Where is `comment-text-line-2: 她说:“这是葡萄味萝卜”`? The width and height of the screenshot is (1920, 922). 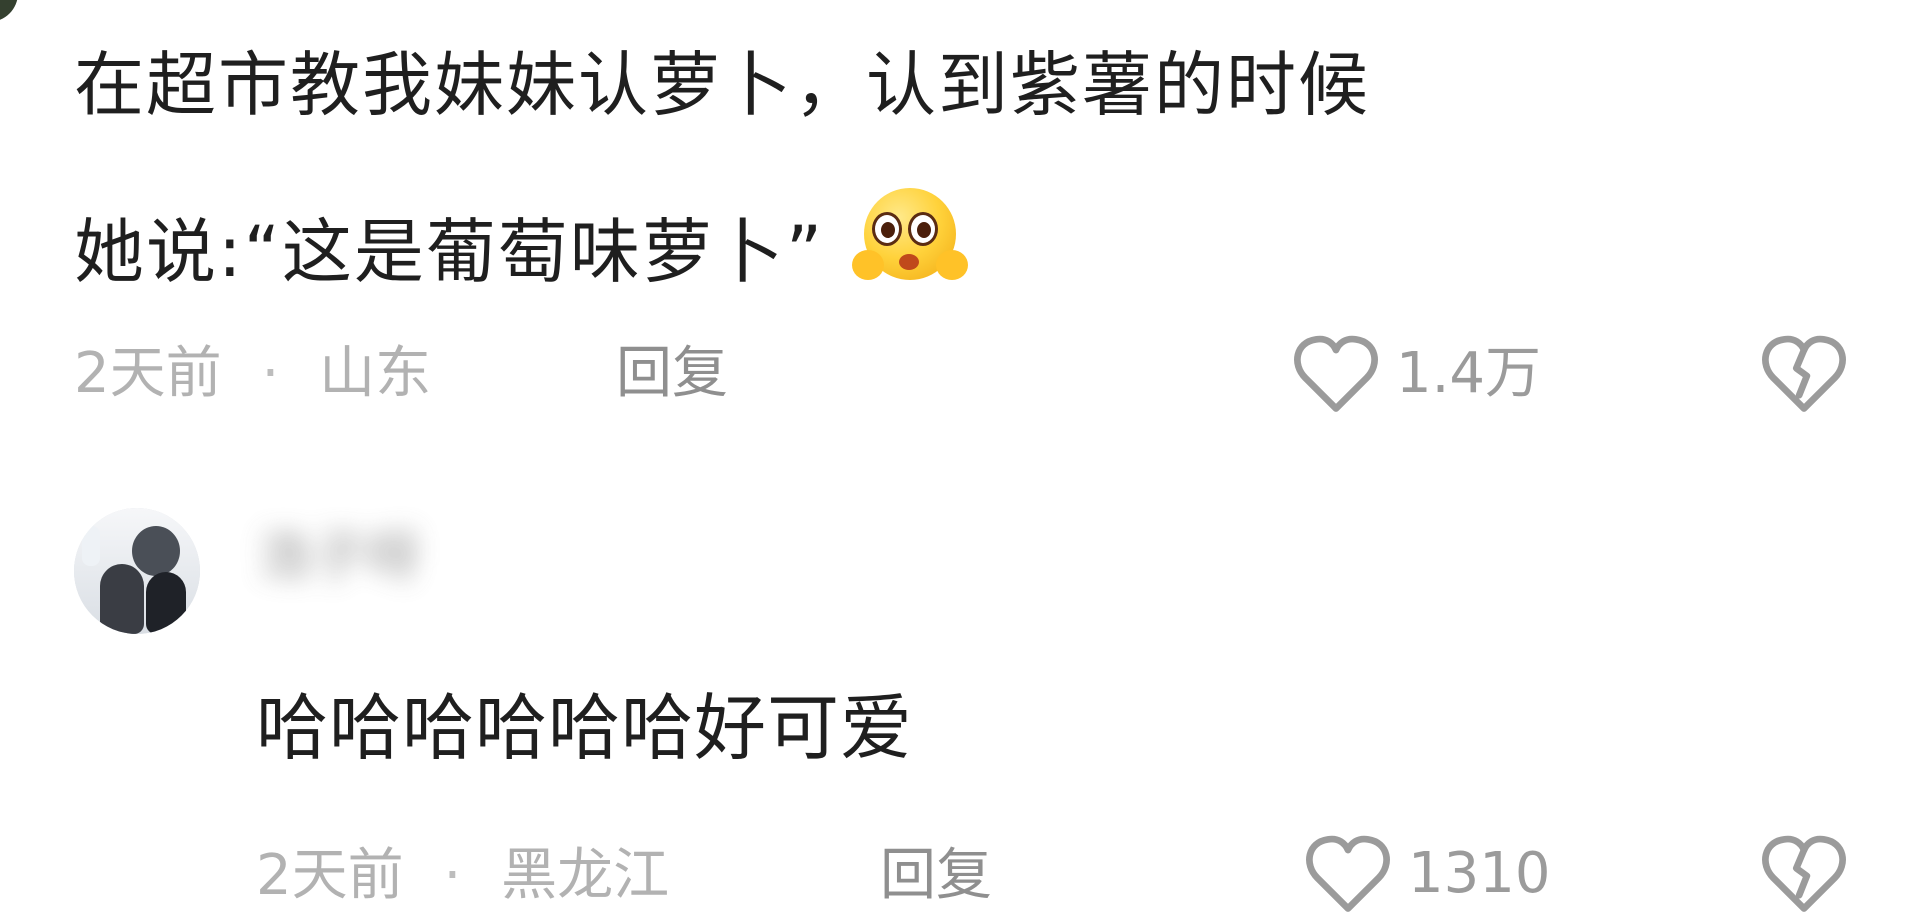
comment-text-line-2: 她说:“这是葡萄味萝卜” is located at coordinates (521, 240).